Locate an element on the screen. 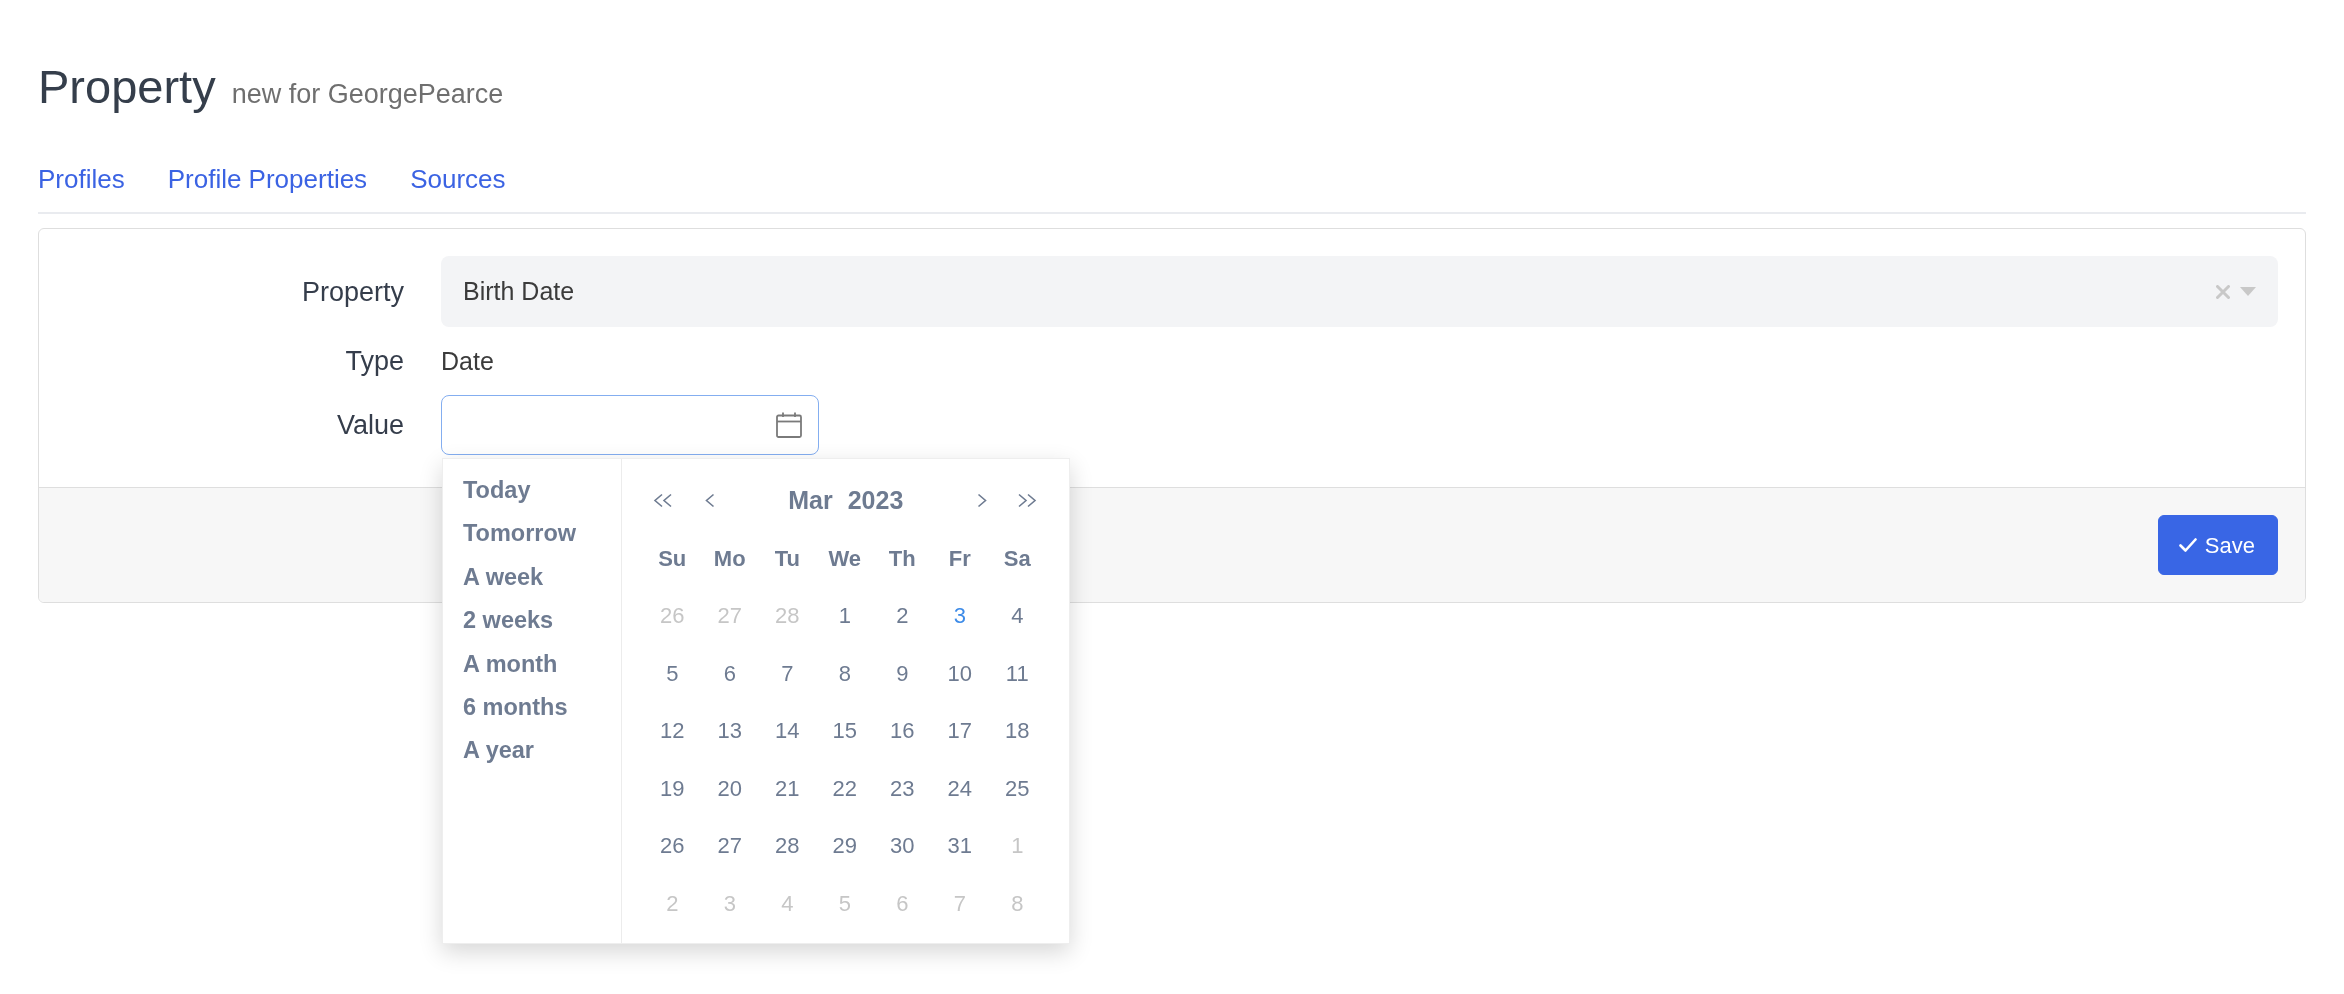 The height and width of the screenshot is (994, 2344). day-cell: 12 is located at coordinates (672, 731).